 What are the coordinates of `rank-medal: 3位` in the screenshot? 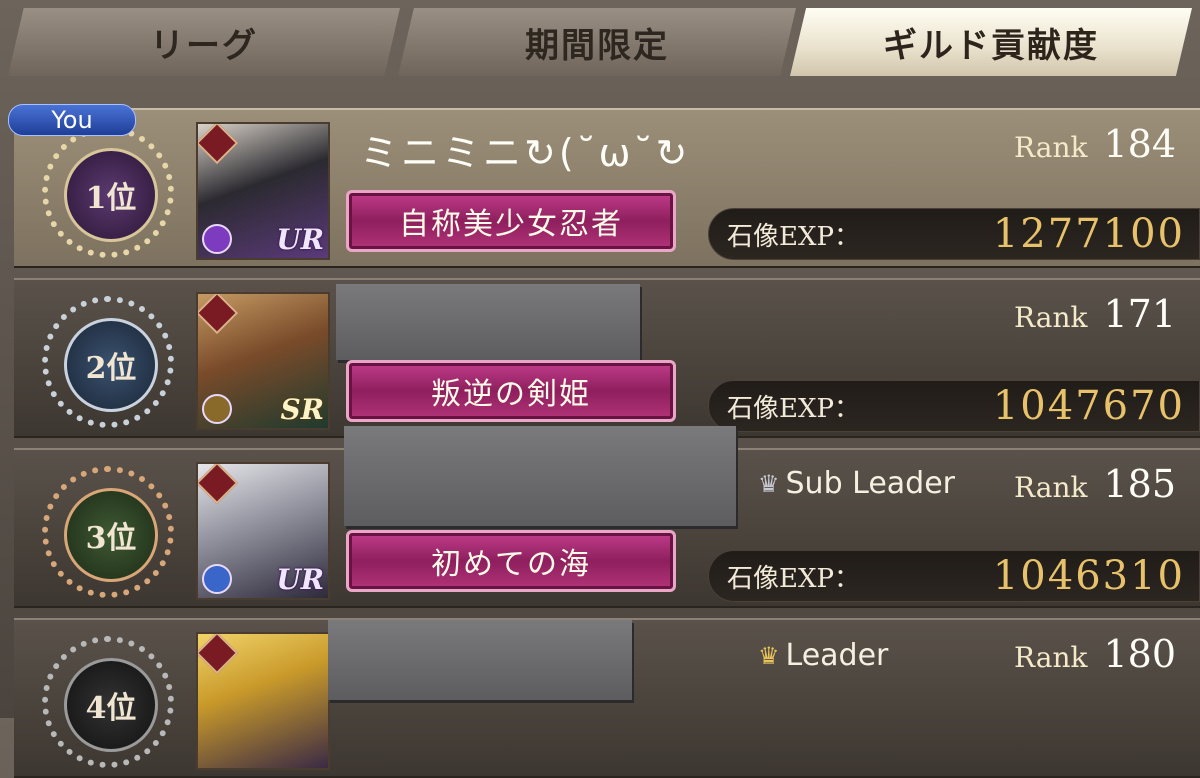 It's located at (108, 532).